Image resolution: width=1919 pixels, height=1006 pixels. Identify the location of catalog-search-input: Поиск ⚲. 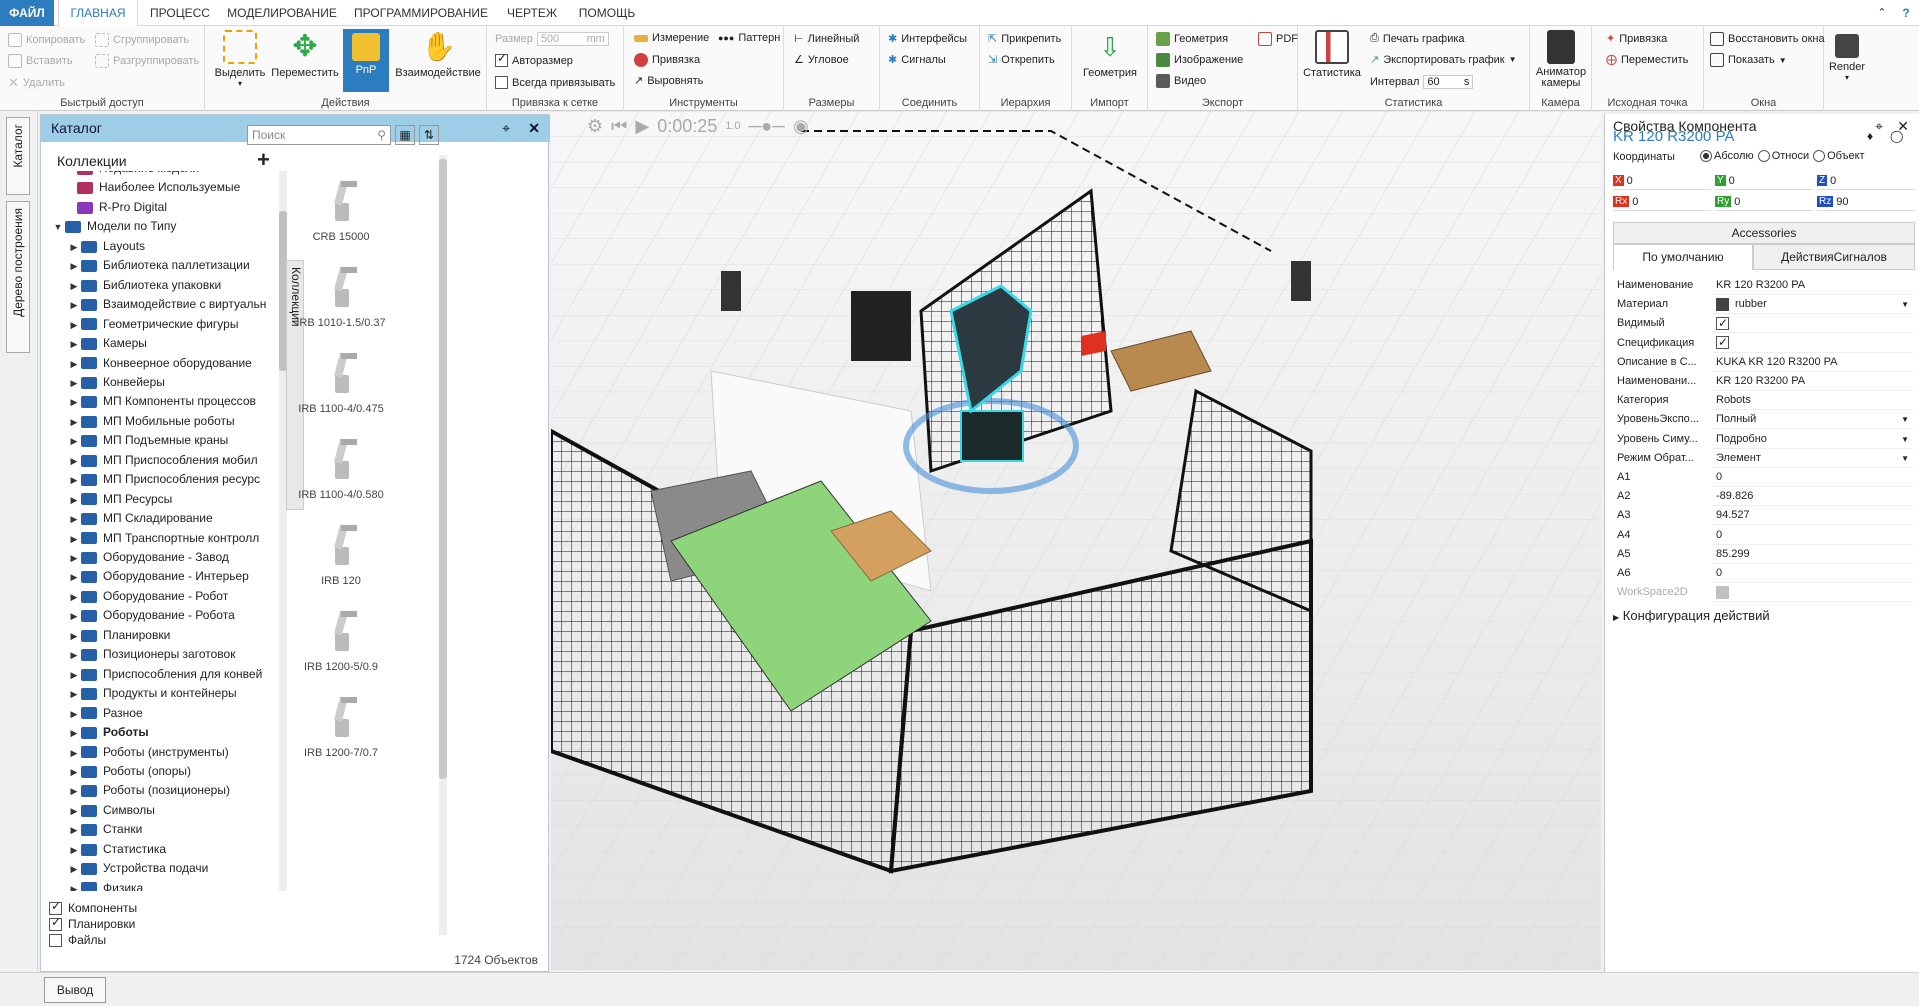
(319, 135).